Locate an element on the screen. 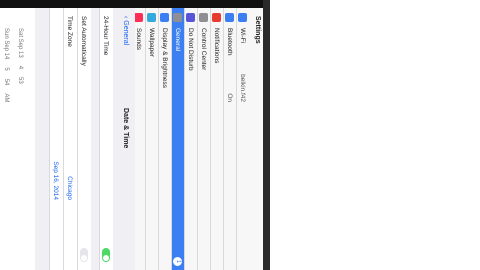 The width and height of the screenshot is (480, 270). settings-item: Control Center is located at coordinates (203, 139).